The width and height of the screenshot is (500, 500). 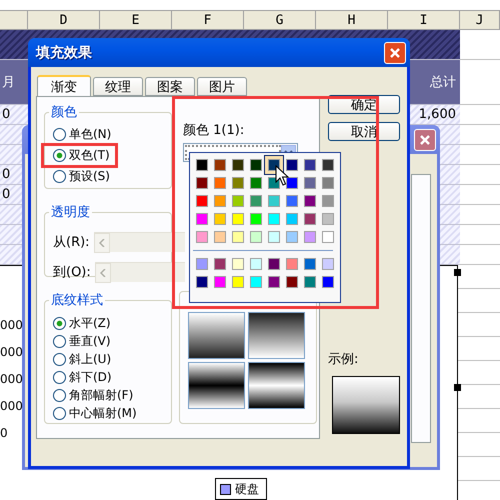 I want to click on radio-option: 预设(S), so click(x=81, y=176).